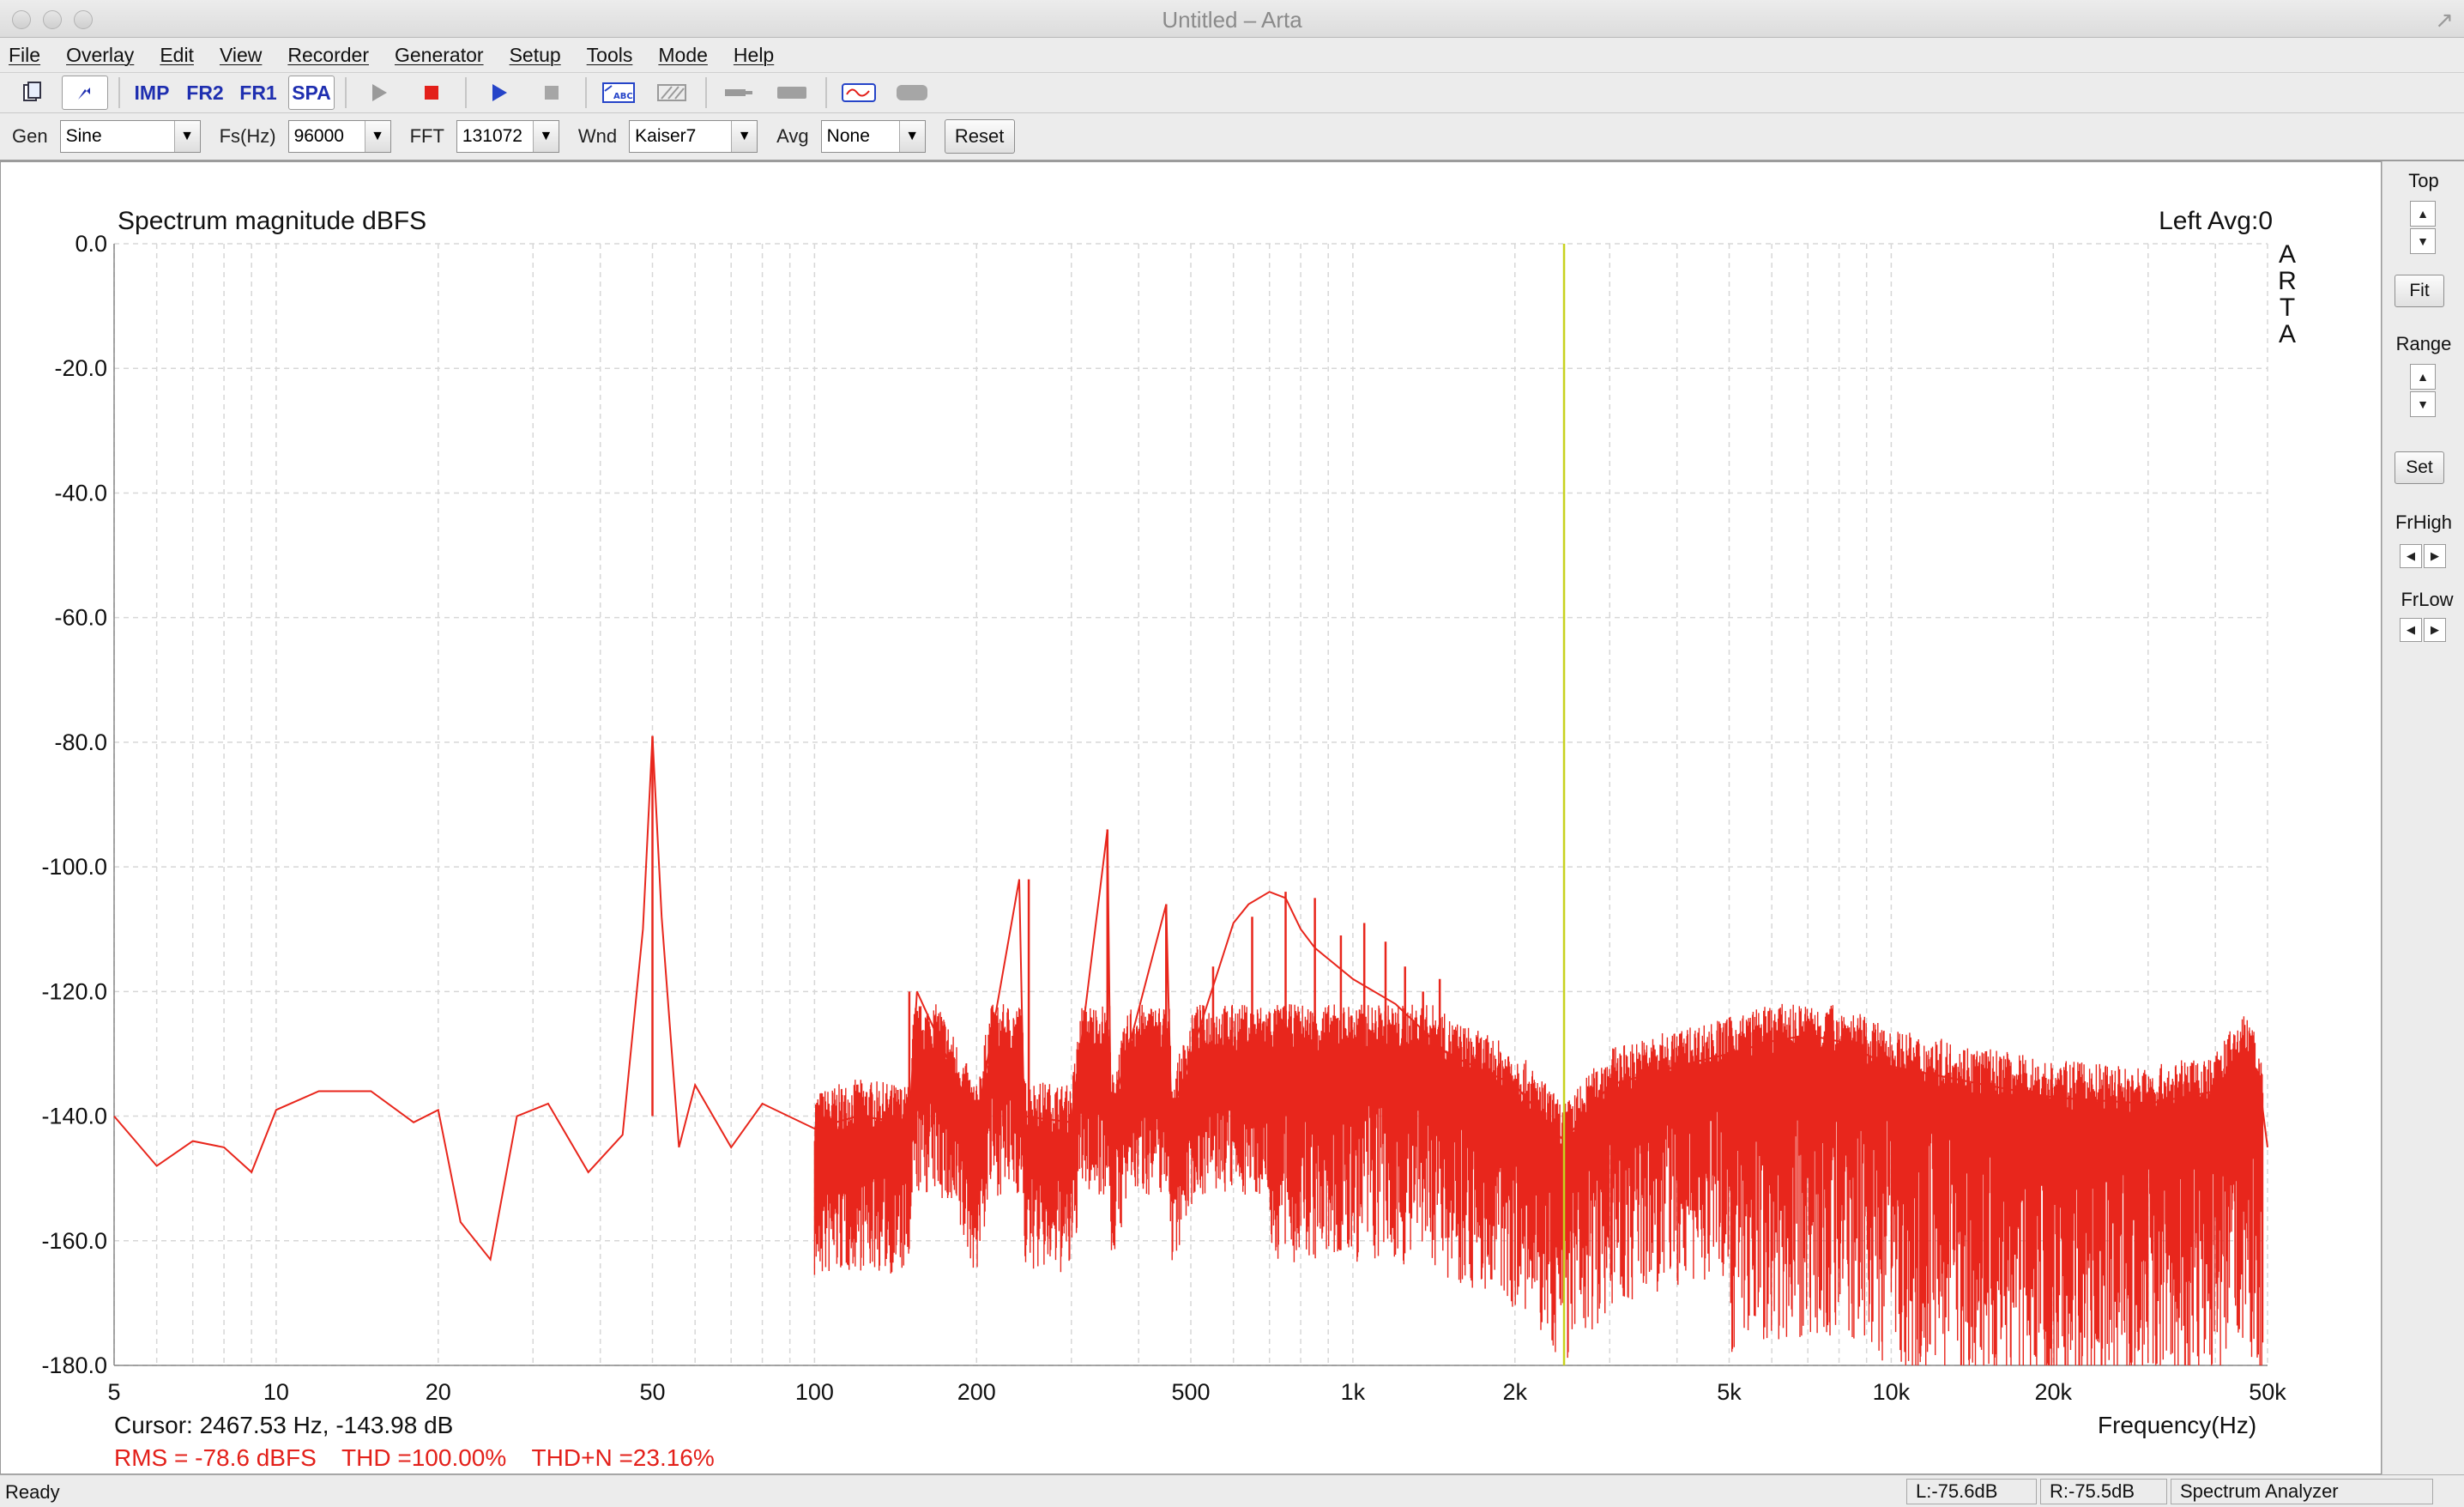 The height and width of the screenshot is (1507, 2464). What do you see at coordinates (2423, 241) in the screenshot?
I see `top-down-button: ▼` at bounding box center [2423, 241].